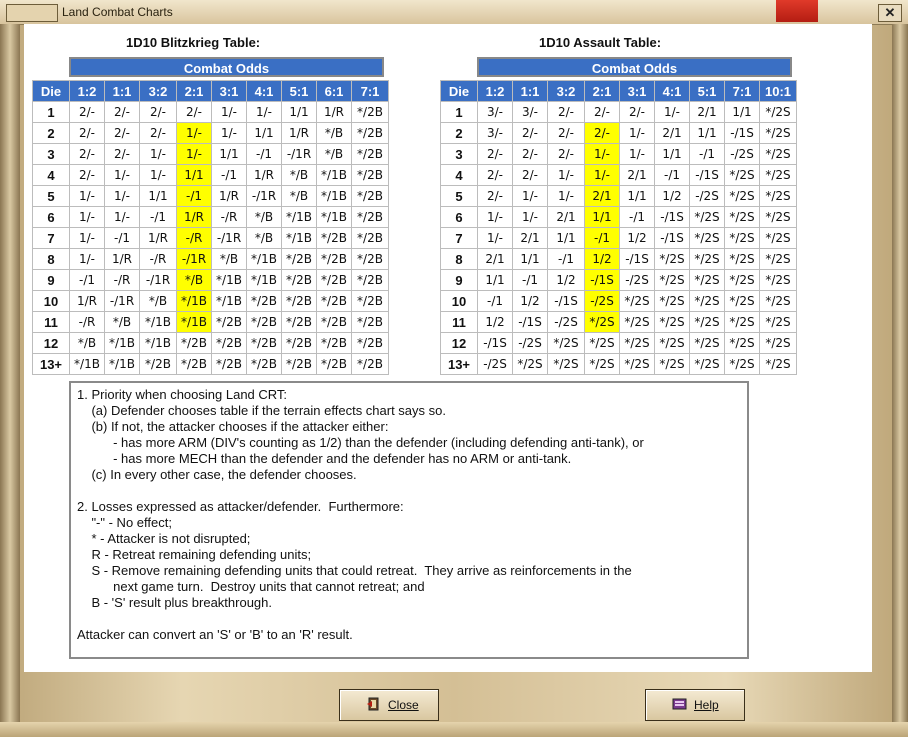 The width and height of the screenshot is (908, 737). Describe the element at coordinates (210, 175) in the screenshot. I see `table-row: 4 2/- 1/- 1/- 1/1 -/1 1/R */B */1B */2B` at that location.